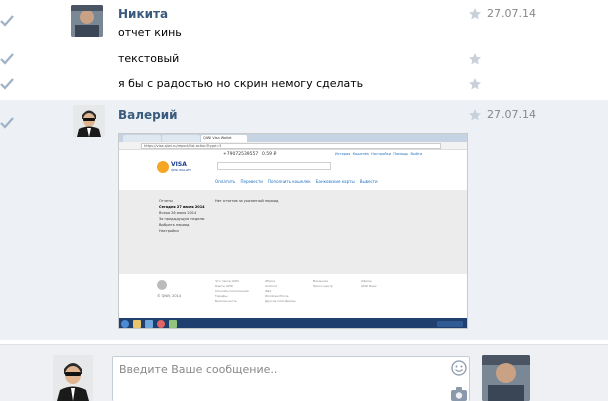 This screenshot has height=401, width=608. I want to click on message-text: отчет кинь, so click(150, 32).